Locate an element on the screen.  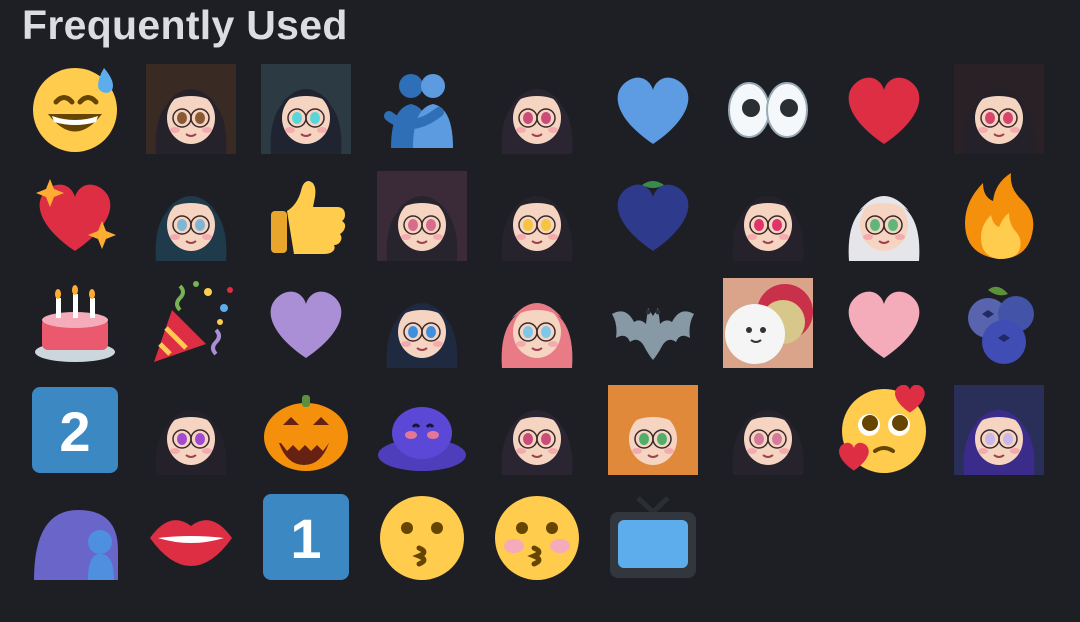
face-holding-back-tears-hearts-icon is located at coordinates (882, 429).